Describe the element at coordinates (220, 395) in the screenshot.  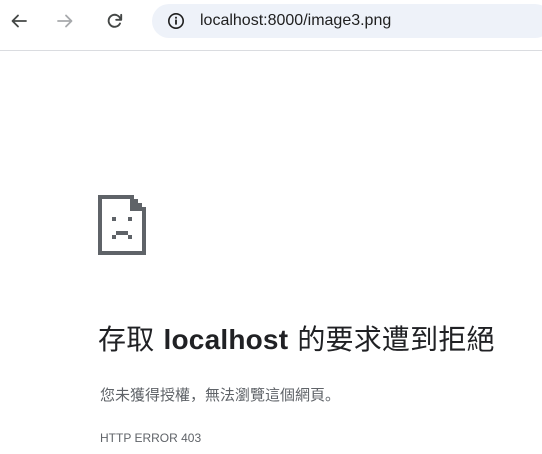
I see `error-description: 您未獲得授權，無法瀏覽這個網頁。` at that location.